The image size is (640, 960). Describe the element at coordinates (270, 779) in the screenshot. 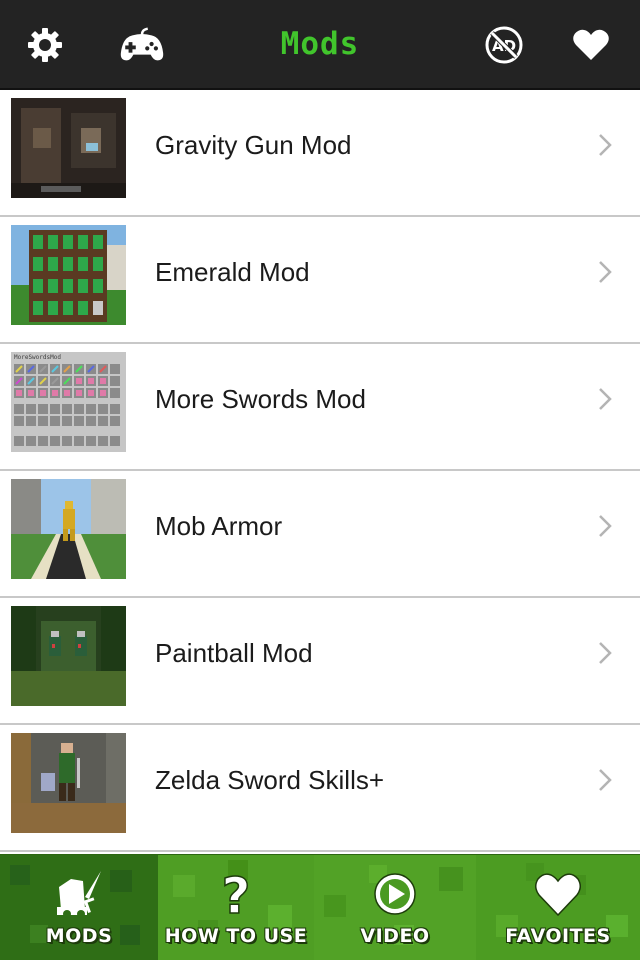

I see `mod-title: Zelda Sword Skills+` at that location.